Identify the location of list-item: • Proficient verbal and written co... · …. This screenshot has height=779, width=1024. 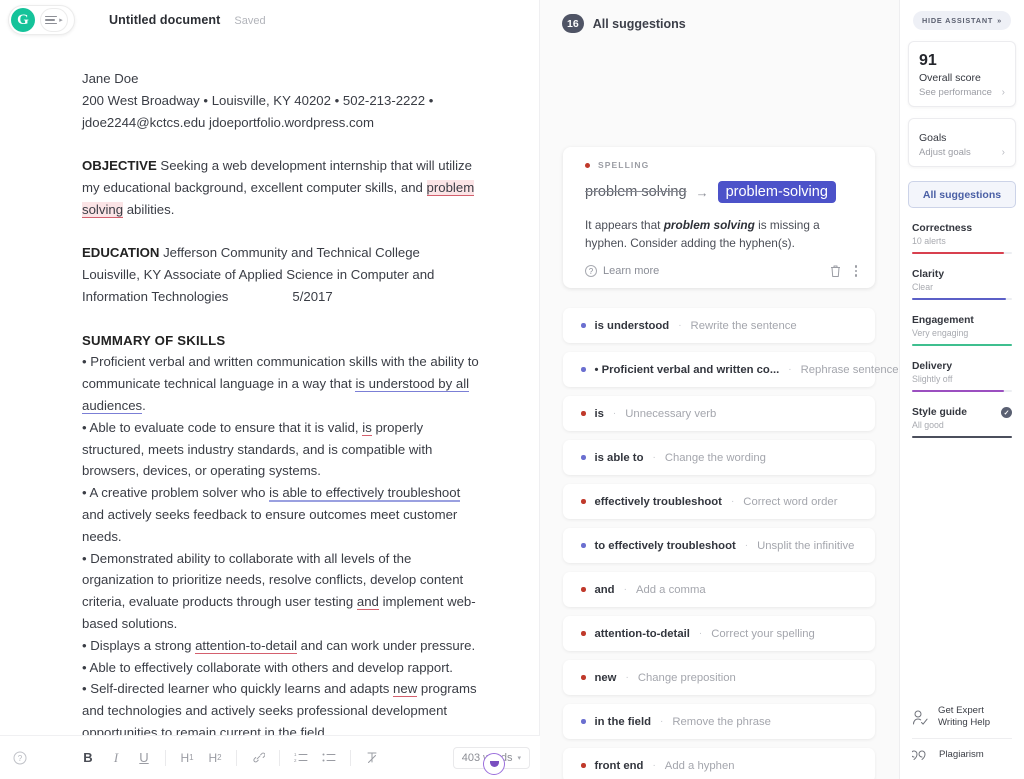
(731, 369).